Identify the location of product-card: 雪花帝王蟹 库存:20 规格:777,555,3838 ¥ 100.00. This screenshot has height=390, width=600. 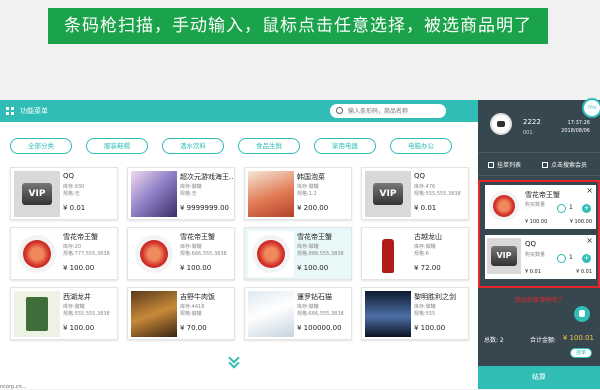
(64, 253).